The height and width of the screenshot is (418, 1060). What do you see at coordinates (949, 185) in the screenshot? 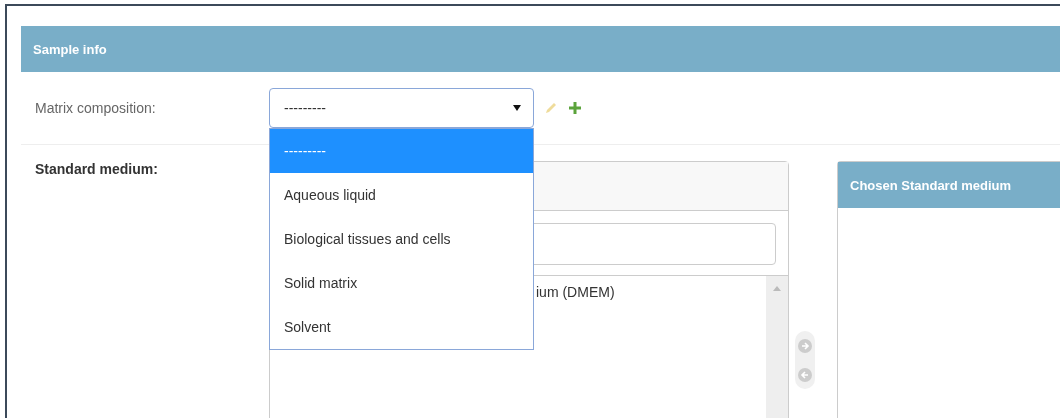
I see `panel-title: Chosen Standard medium` at bounding box center [949, 185].